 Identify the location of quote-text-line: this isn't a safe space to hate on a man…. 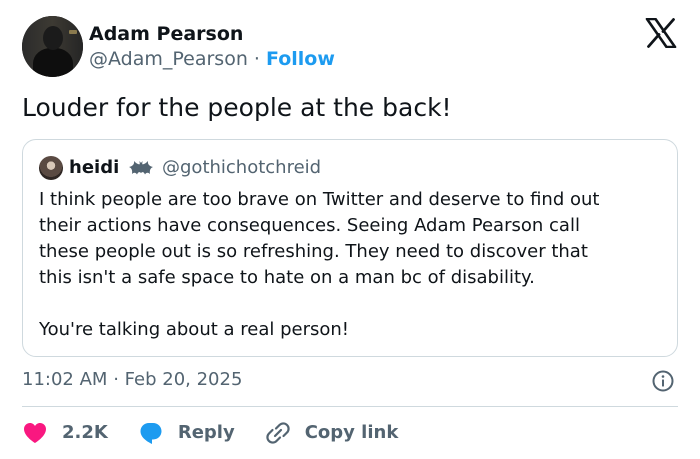
(287, 277).